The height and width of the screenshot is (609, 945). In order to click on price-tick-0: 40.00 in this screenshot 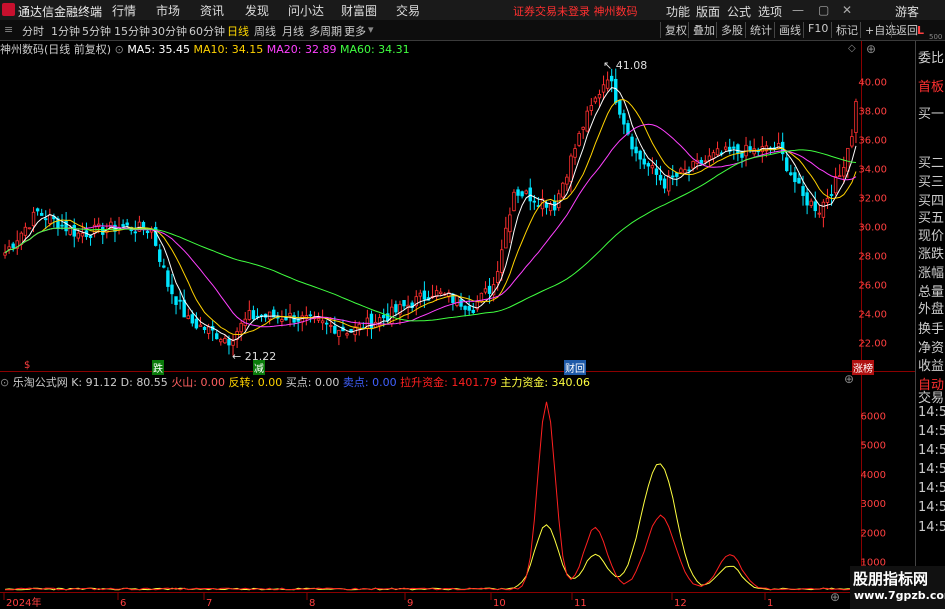, I will do `click(872, 83)`.